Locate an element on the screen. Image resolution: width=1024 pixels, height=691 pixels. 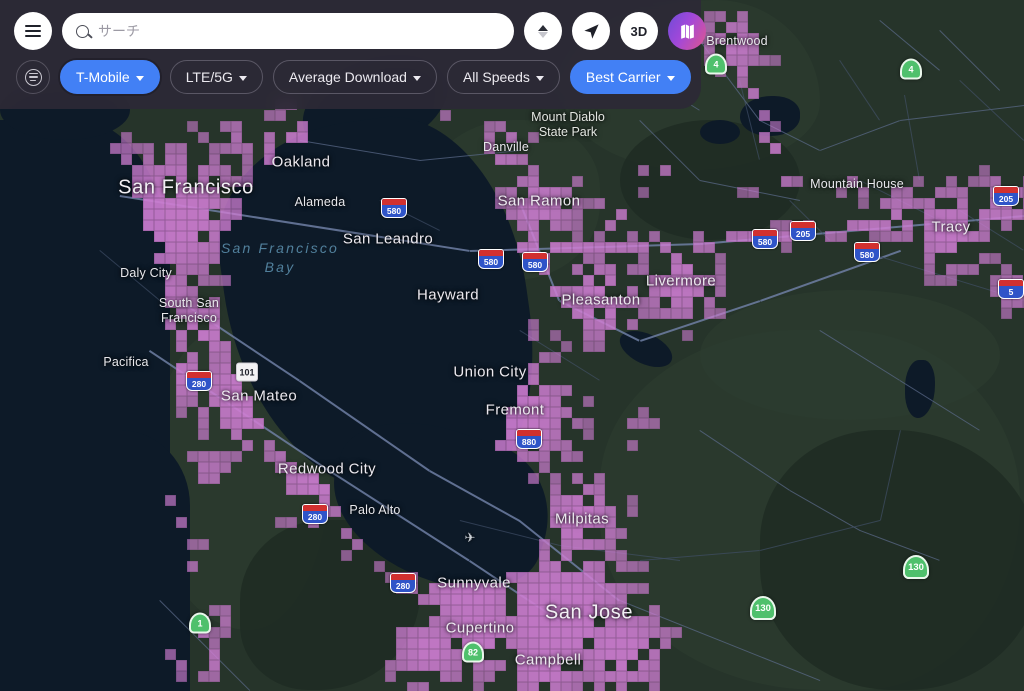
interstate-shield-icon: 580 is located at coordinates (535, 262).